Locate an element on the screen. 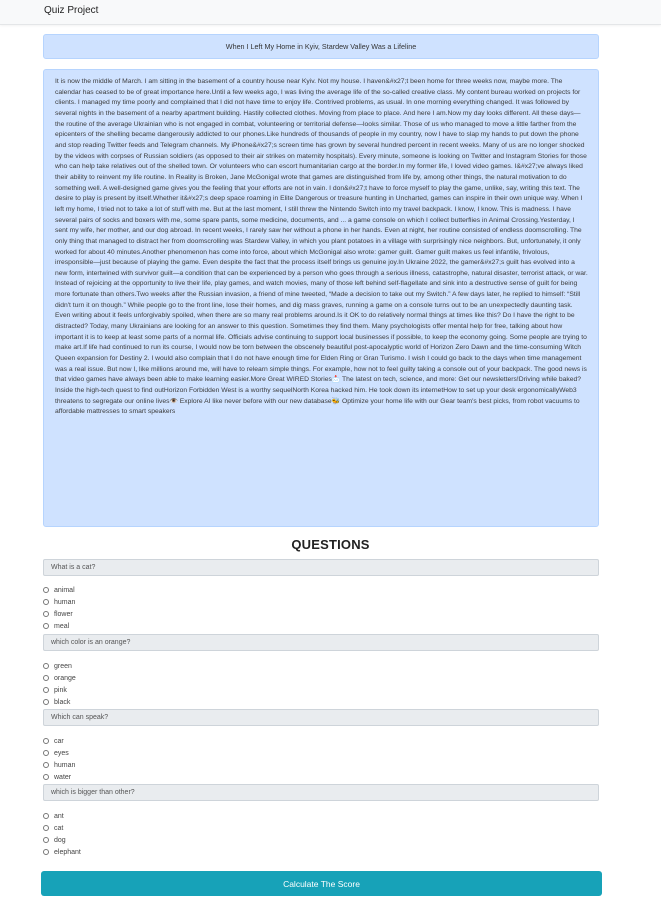 This screenshot has width=661, height=902. option: ant is located at coordinates (193, 816).